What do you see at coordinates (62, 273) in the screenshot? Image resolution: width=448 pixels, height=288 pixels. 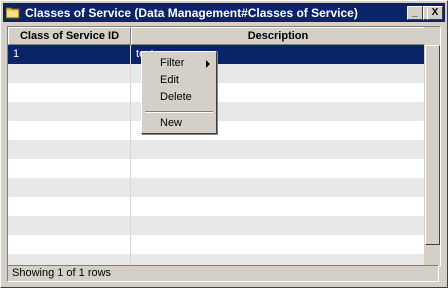 I see `status-text: Showing 1 of 1 rows` at bounding box center [62, 273].